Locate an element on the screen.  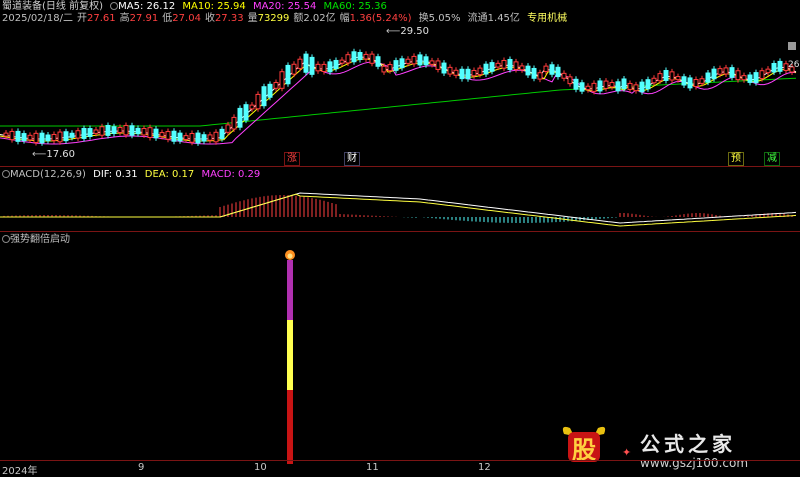
macd-chart is located at coordinates (400, 206).